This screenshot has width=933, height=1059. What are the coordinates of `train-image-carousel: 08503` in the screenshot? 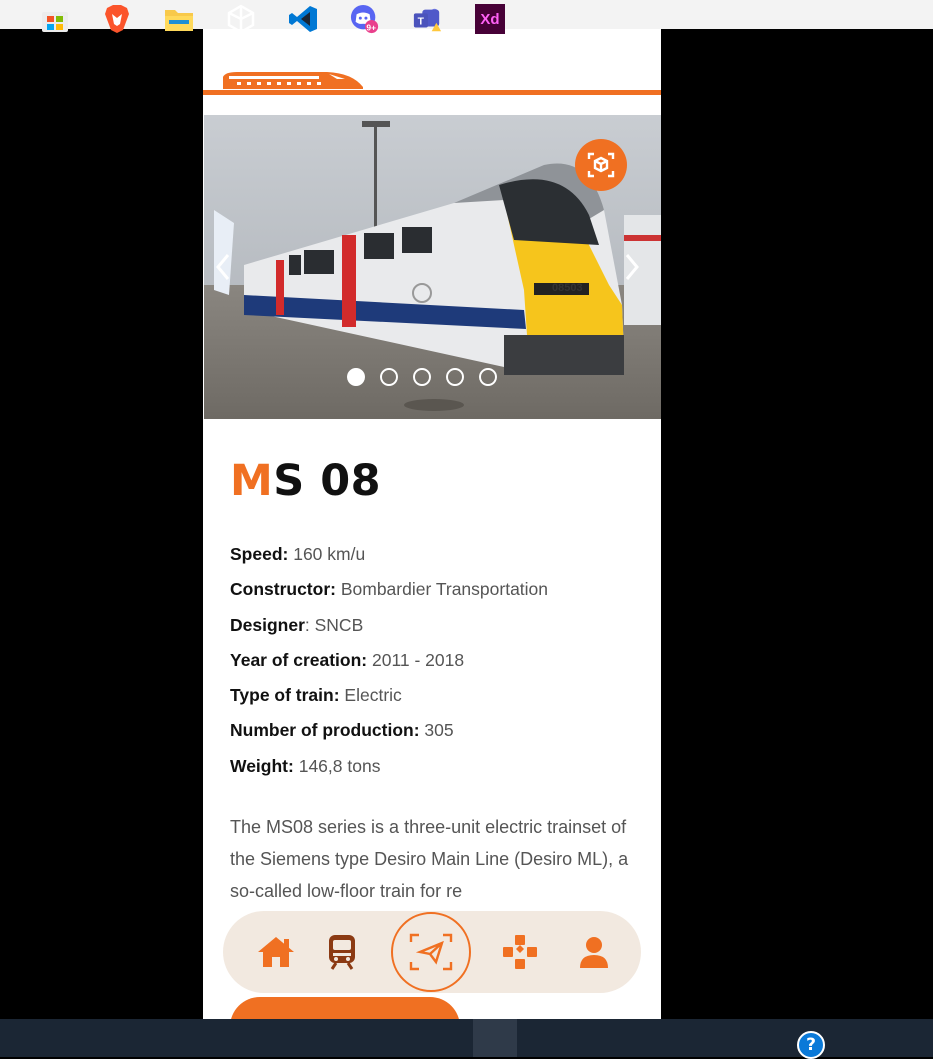 It's located at (432, 267).